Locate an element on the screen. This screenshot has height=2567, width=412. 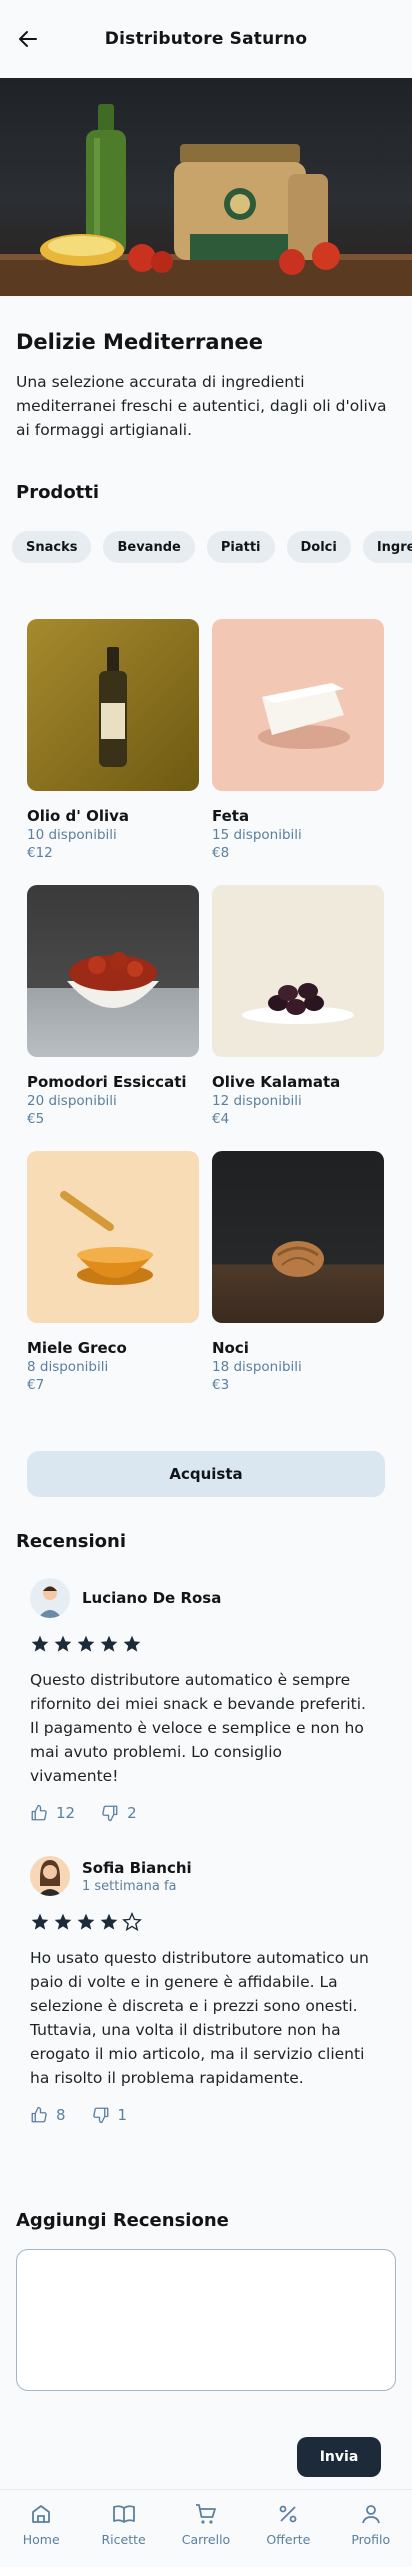
product-name: Miele Greco is located at coordinates (77, 1348).